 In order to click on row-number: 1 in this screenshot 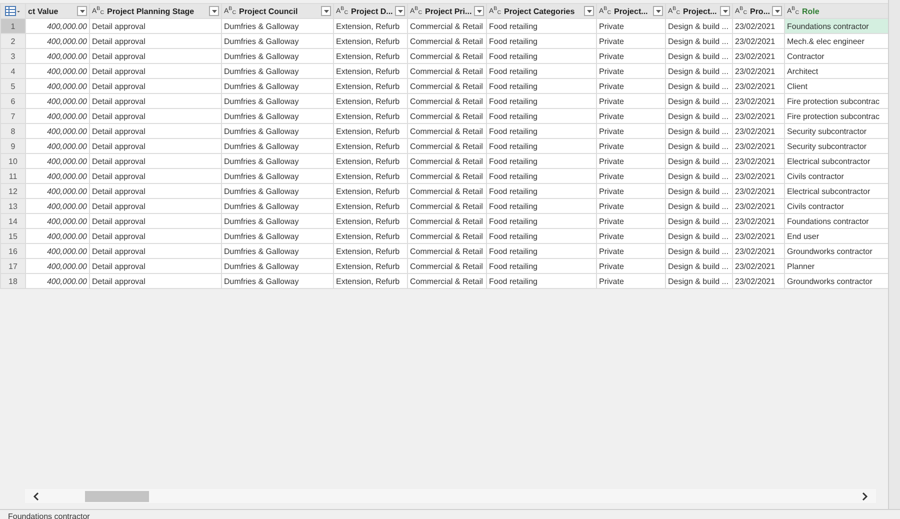, I will do `click(13, 26)`.